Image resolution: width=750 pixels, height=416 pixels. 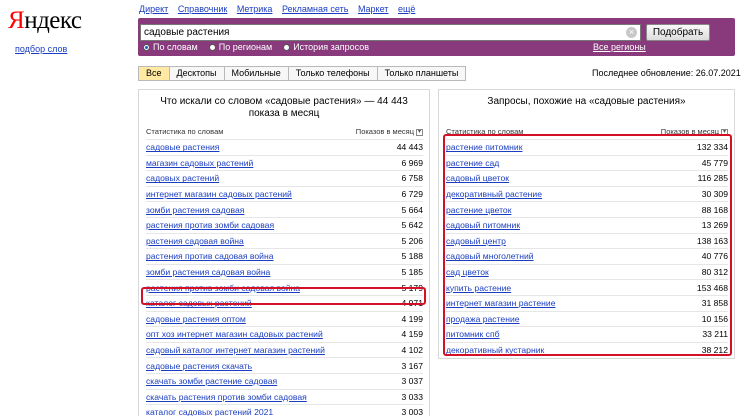 I want to click on search-mode-radios: По словам По регионам История запросов, so click(x=261, y=47).